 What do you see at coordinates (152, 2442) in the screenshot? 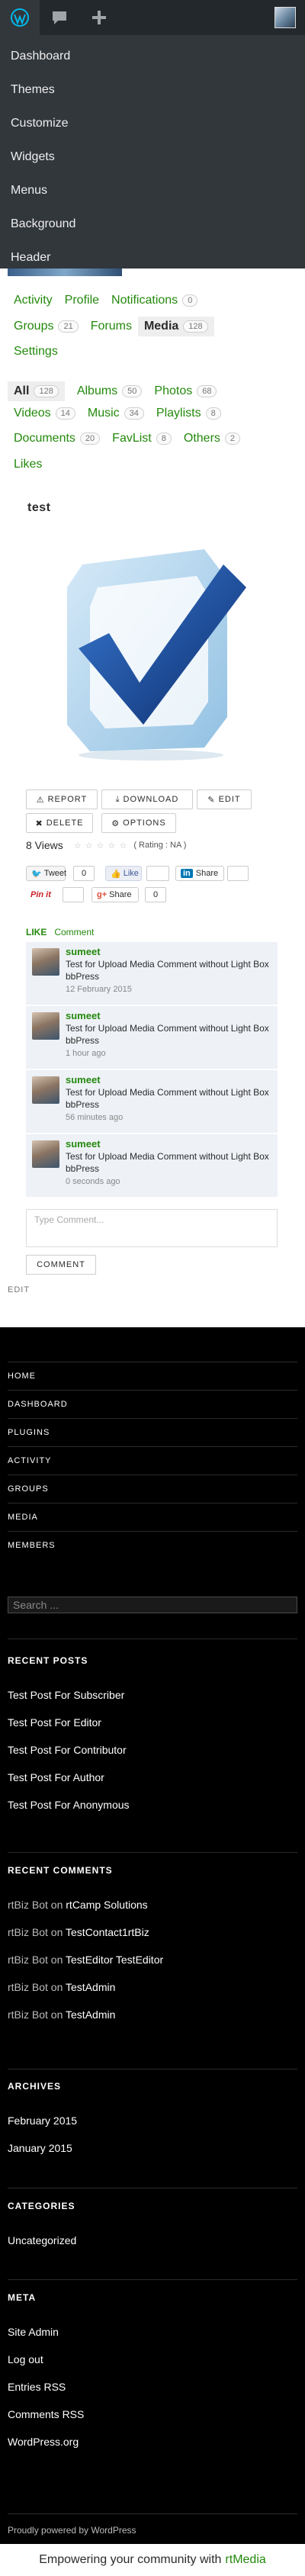
I see `meta-wordpress-org-link: WordPress.org` at bounding box center [152, 2442].